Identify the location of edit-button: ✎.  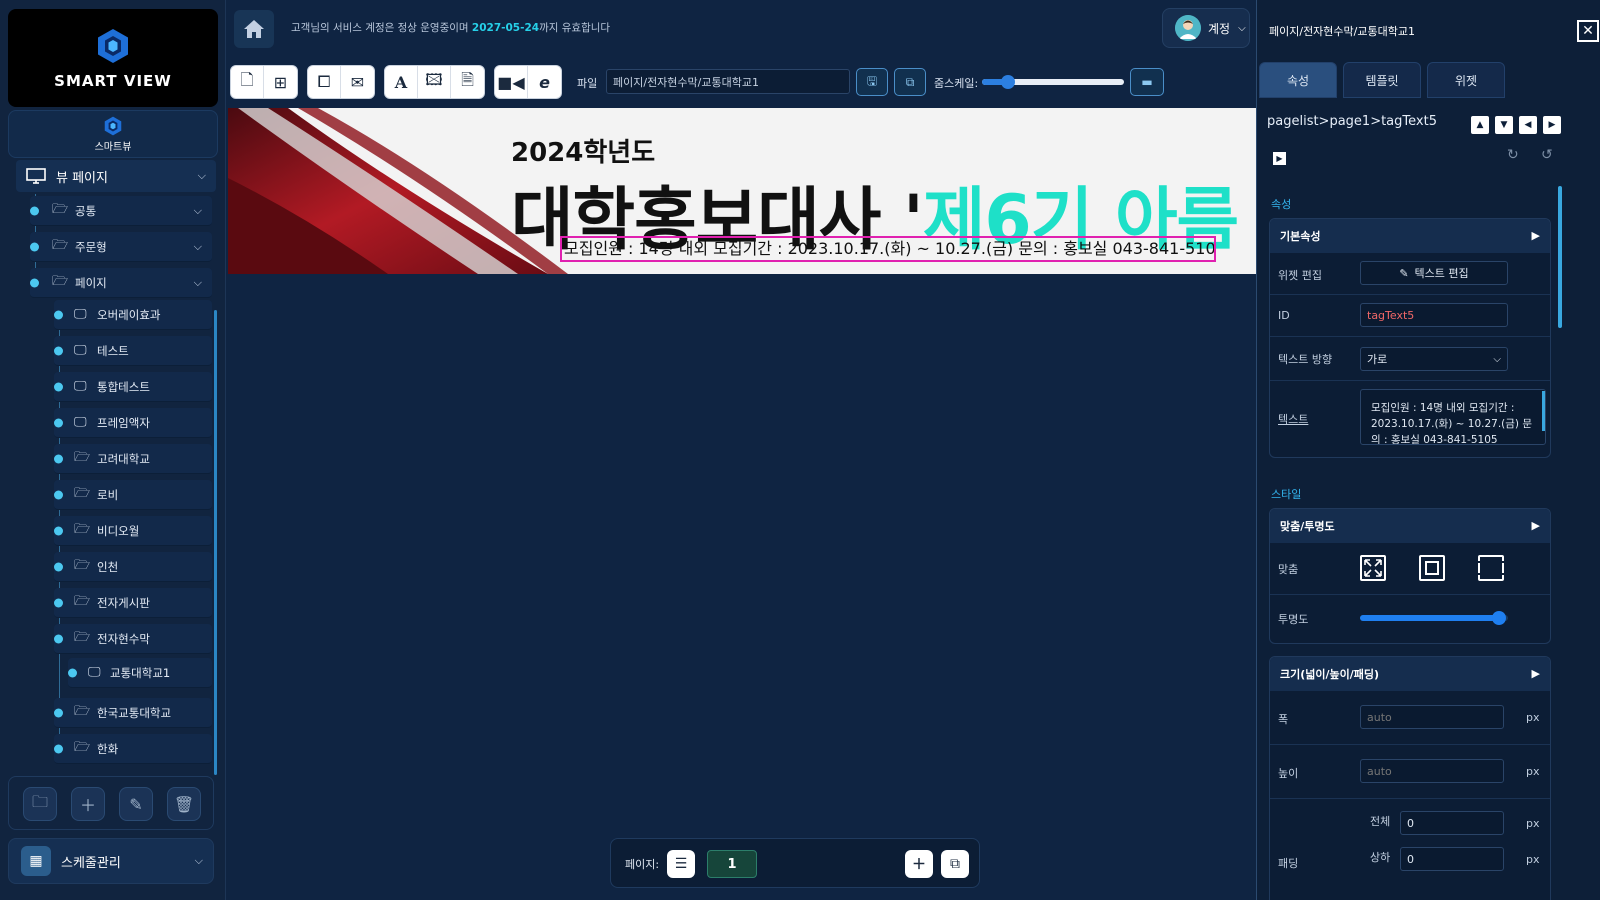
(136, 804).